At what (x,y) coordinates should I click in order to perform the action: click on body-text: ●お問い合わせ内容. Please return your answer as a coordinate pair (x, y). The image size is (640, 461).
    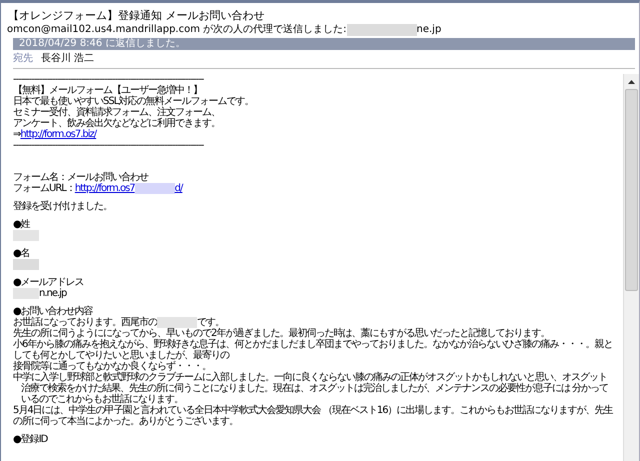
    Looking at the image, I should click on (53, 311).